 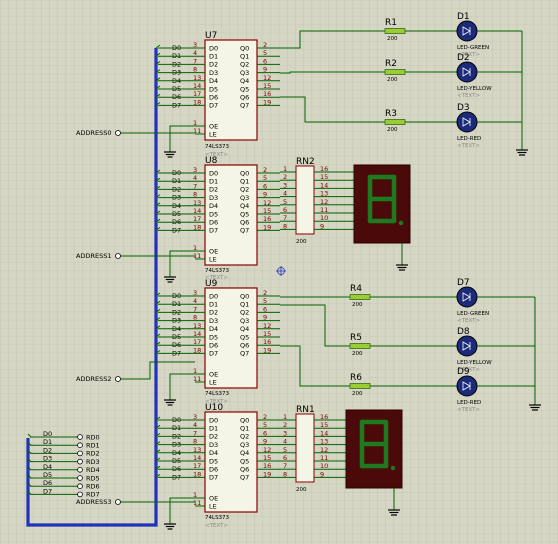 What do you see at coordinates (463, 108) in the screenshot?
I see `led-ref: D3` at bounding box center [463, 108].